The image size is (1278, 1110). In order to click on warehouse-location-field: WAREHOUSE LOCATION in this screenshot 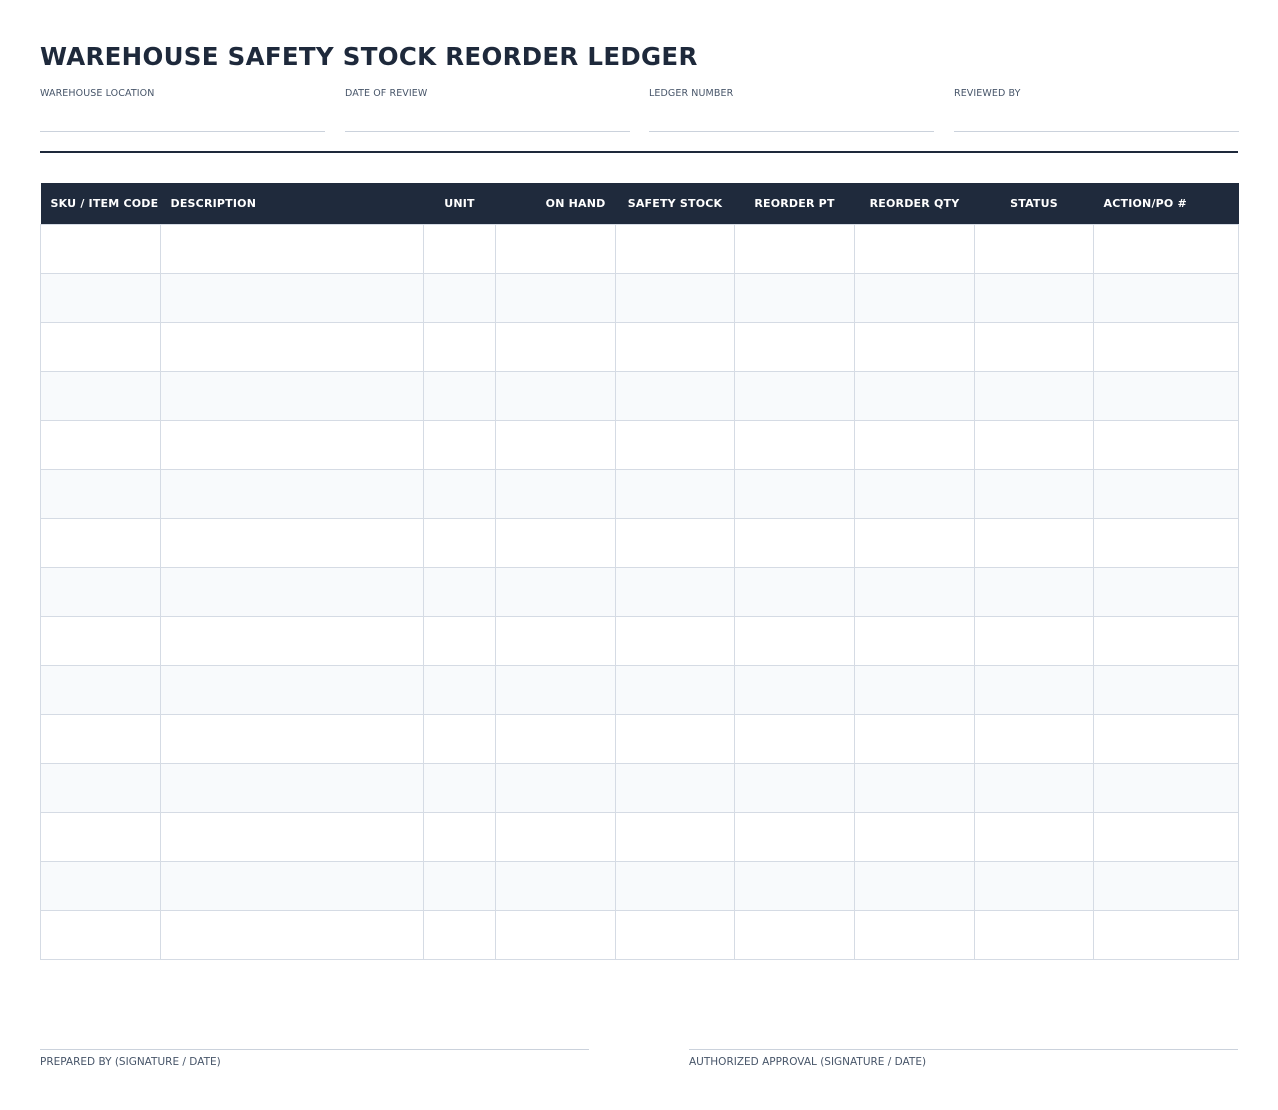, I will do `click(182, 110)`.